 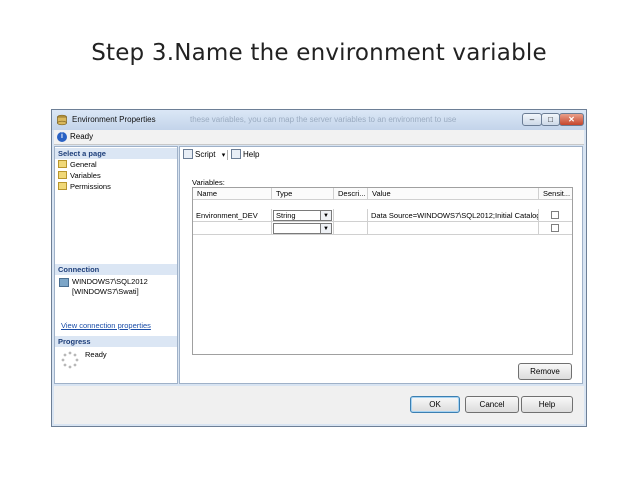 What do you see at coordinates (232, 228) in the screenshot?
I see `cell-name` at bounding box center [232, 228].